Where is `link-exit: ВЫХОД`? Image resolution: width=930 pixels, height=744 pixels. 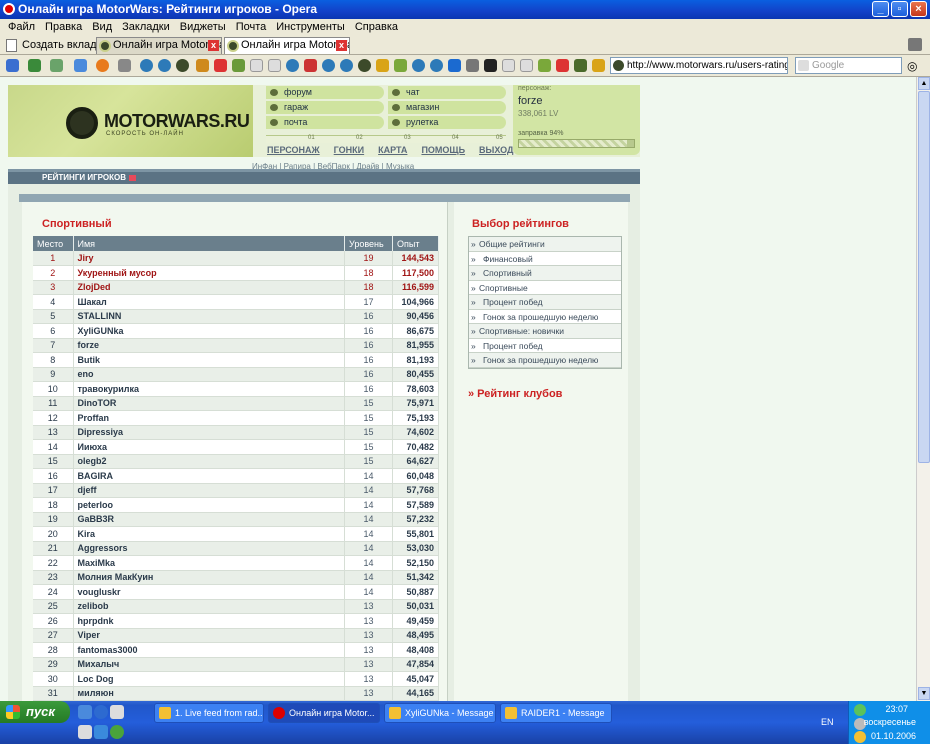
link-exit: ВЫХОД is located at coordinates (496, 150).